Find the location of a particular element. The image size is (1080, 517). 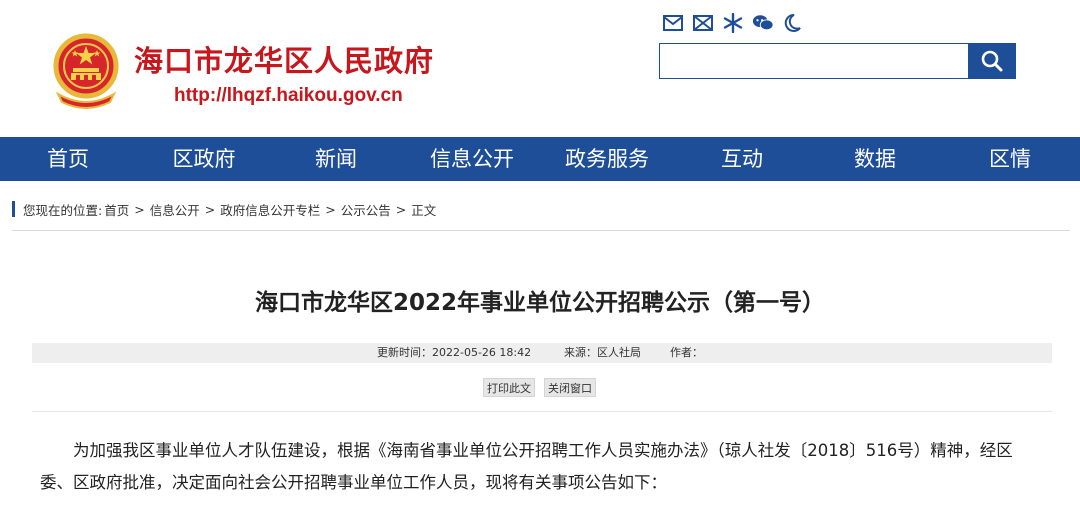

tool-icons is located at coordinates (733, 23).